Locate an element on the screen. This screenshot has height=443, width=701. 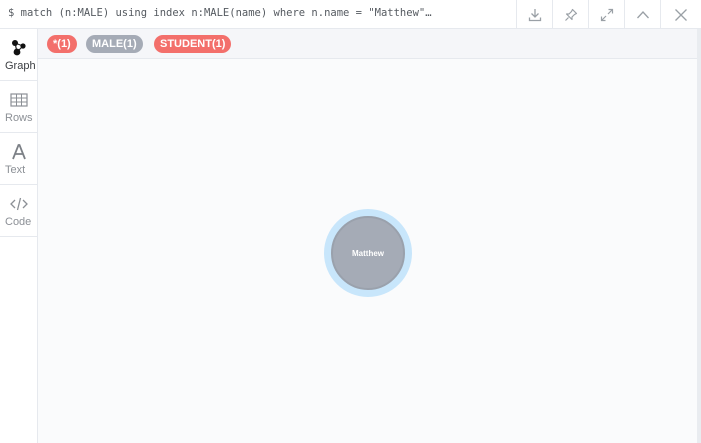
pin-button is located at coordinates (570, 14).